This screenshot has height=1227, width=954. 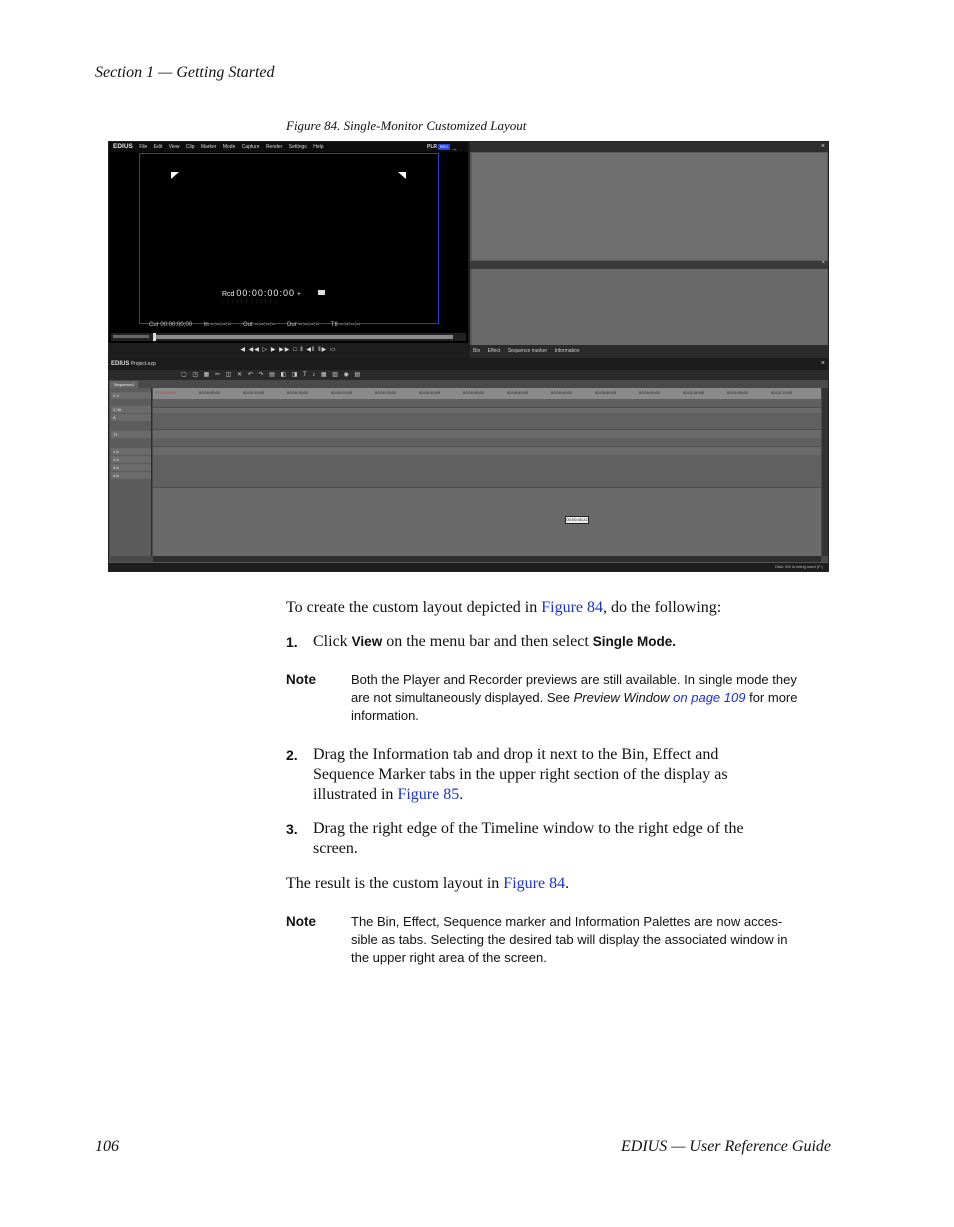 What do you see at coordinates (430, 392) in the screenshot?
I see `ruler-tick: 00:00:30;00` at bounding box center [430, 392].